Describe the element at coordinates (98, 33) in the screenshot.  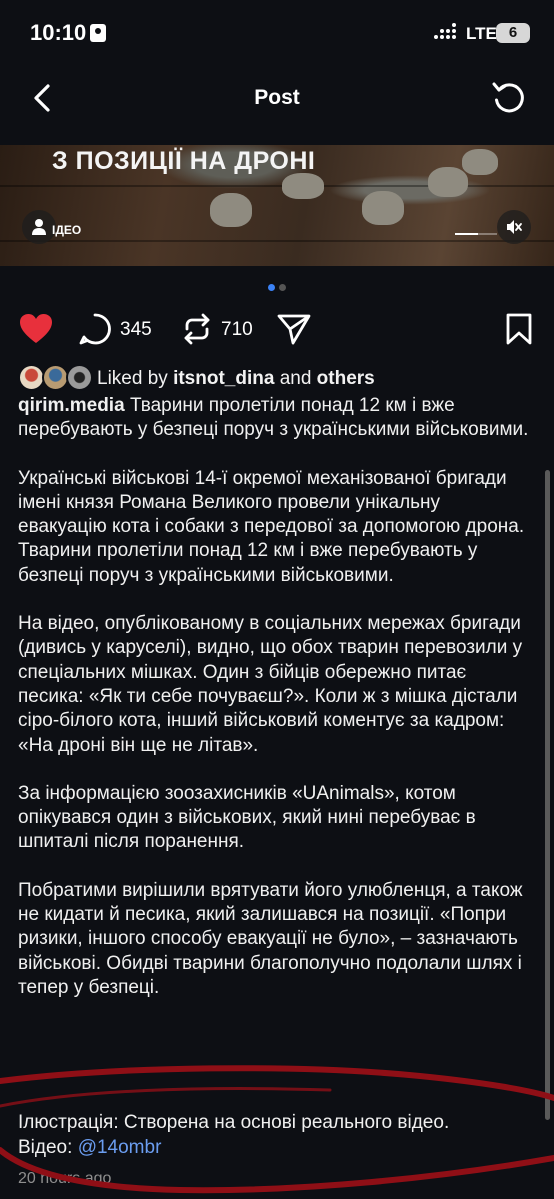
I see `id-card-icon` at that location.